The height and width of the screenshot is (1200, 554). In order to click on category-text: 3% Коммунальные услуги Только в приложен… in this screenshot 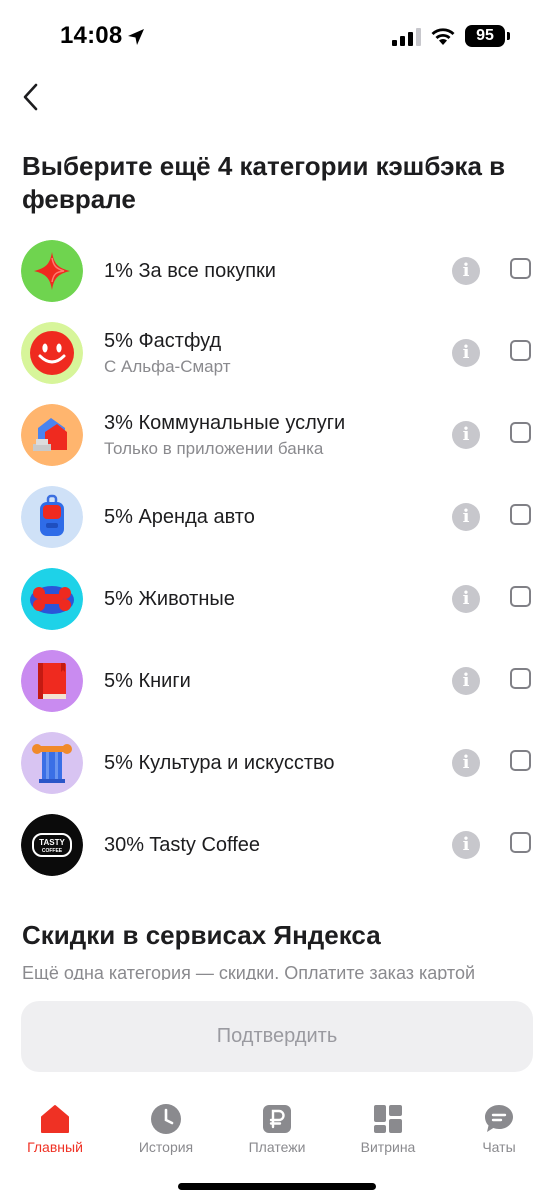, I will do `click(224, 435)`.